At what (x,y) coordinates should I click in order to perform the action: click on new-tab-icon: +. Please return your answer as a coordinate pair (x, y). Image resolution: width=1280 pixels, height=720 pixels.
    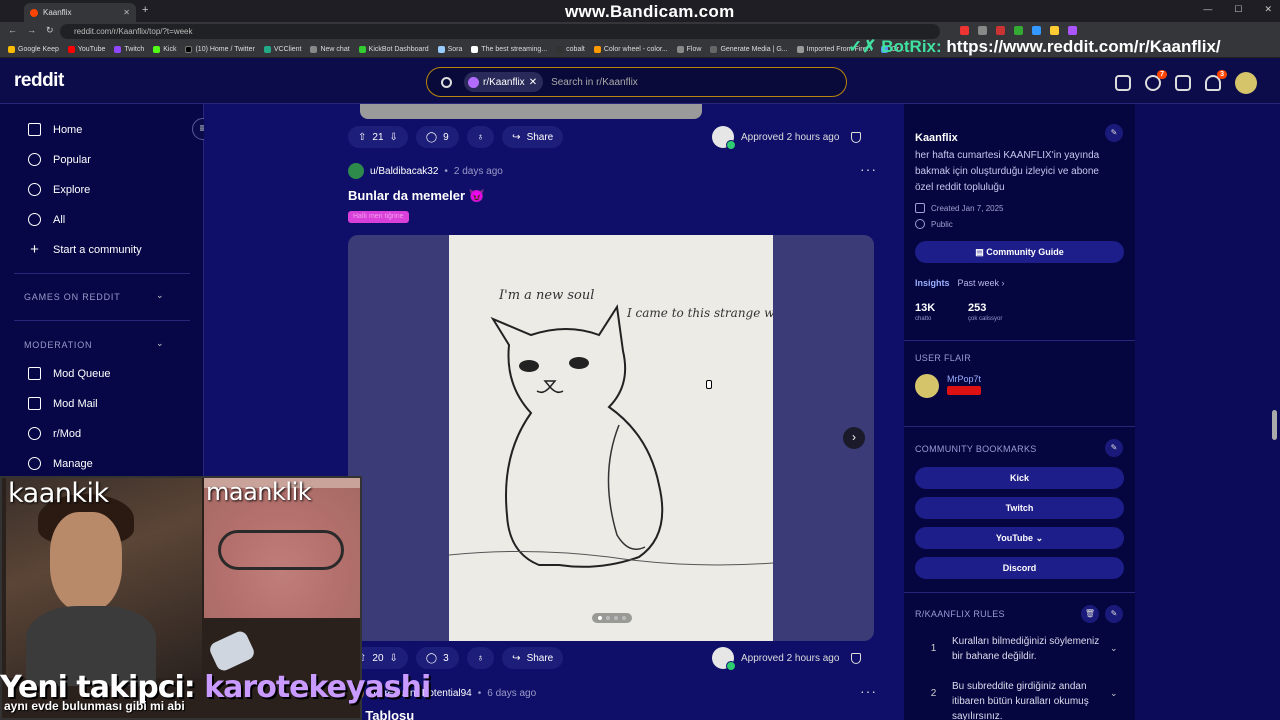
    Looking at the image, I should click on (145, 10).